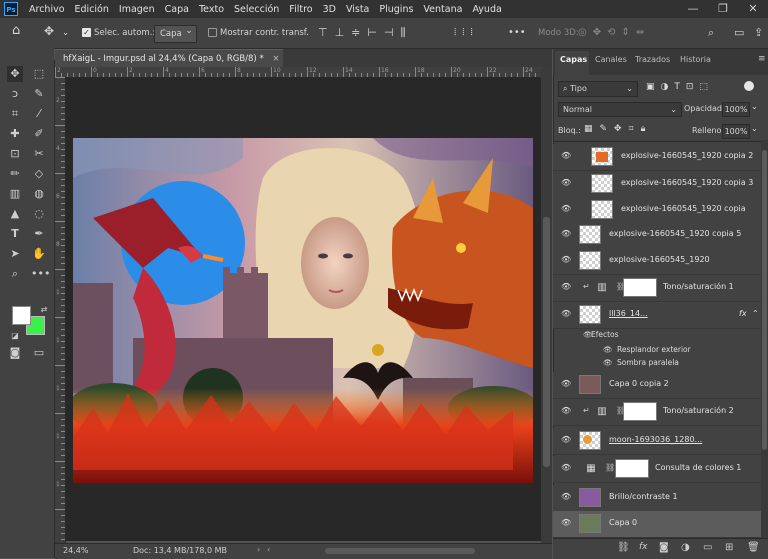  I want to click on stamp-tool-icon: ⊡, so click(15, 154).